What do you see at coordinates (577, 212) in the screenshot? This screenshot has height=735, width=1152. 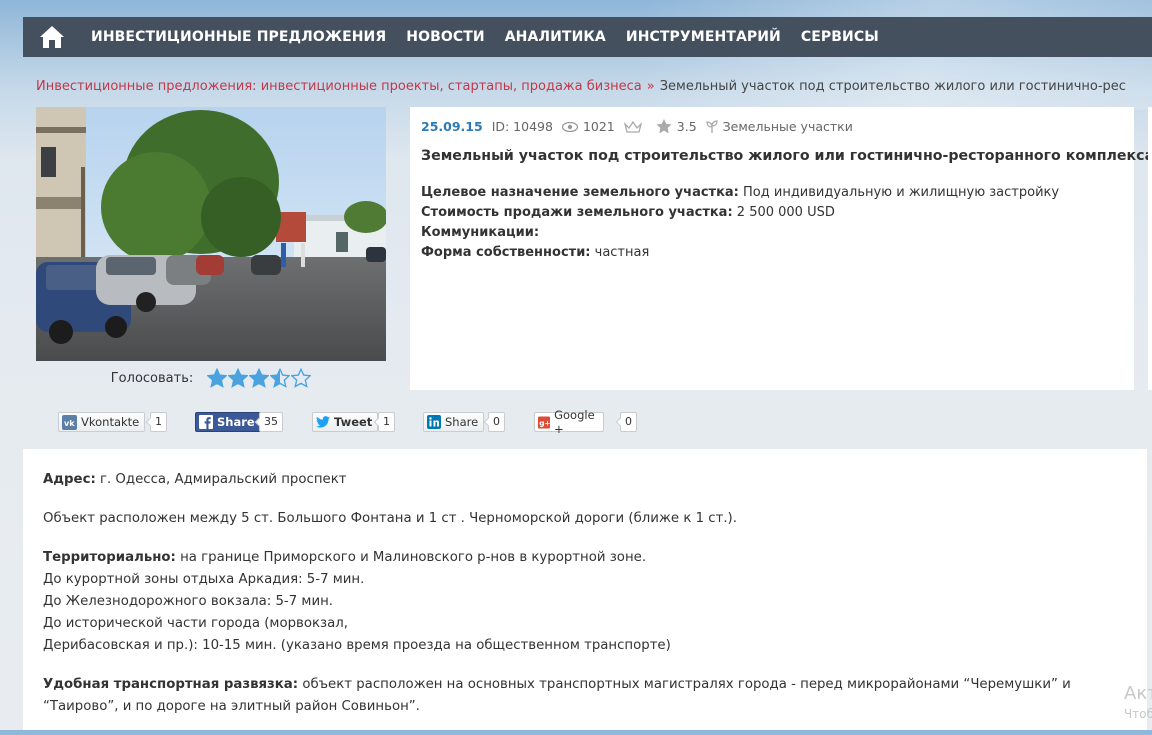 I see `prop-label: Стоимость продажи земельного участка:` at bounding box center [577, 212].